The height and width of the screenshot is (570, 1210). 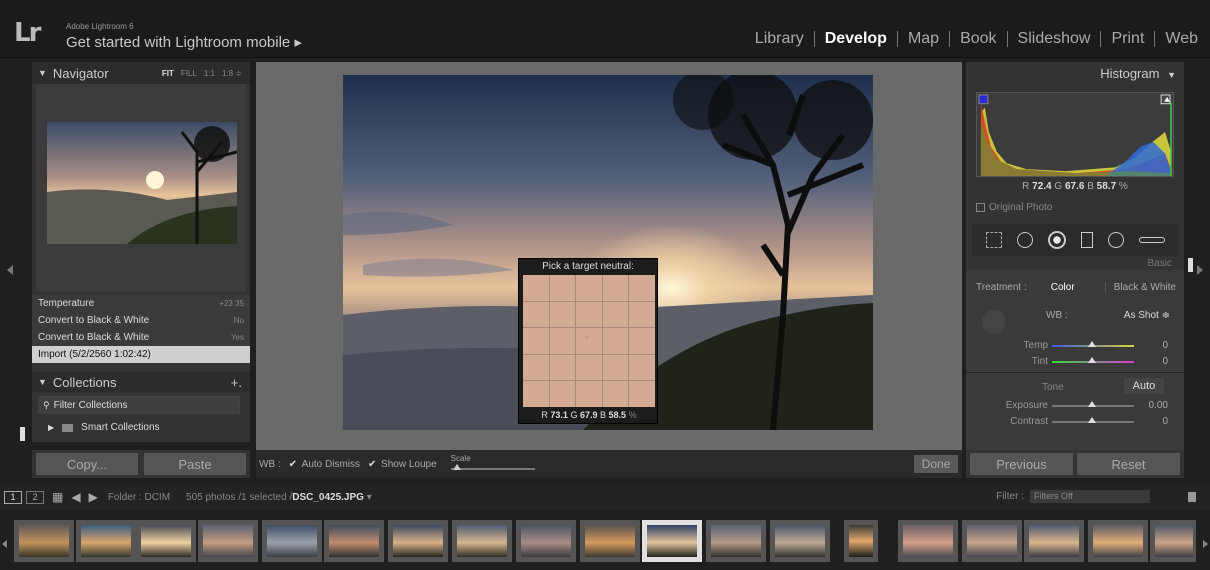 What do you see at coordinates (456, 467) in the screenshot?
I see `scale-knob` at bounding box center [456, 467].